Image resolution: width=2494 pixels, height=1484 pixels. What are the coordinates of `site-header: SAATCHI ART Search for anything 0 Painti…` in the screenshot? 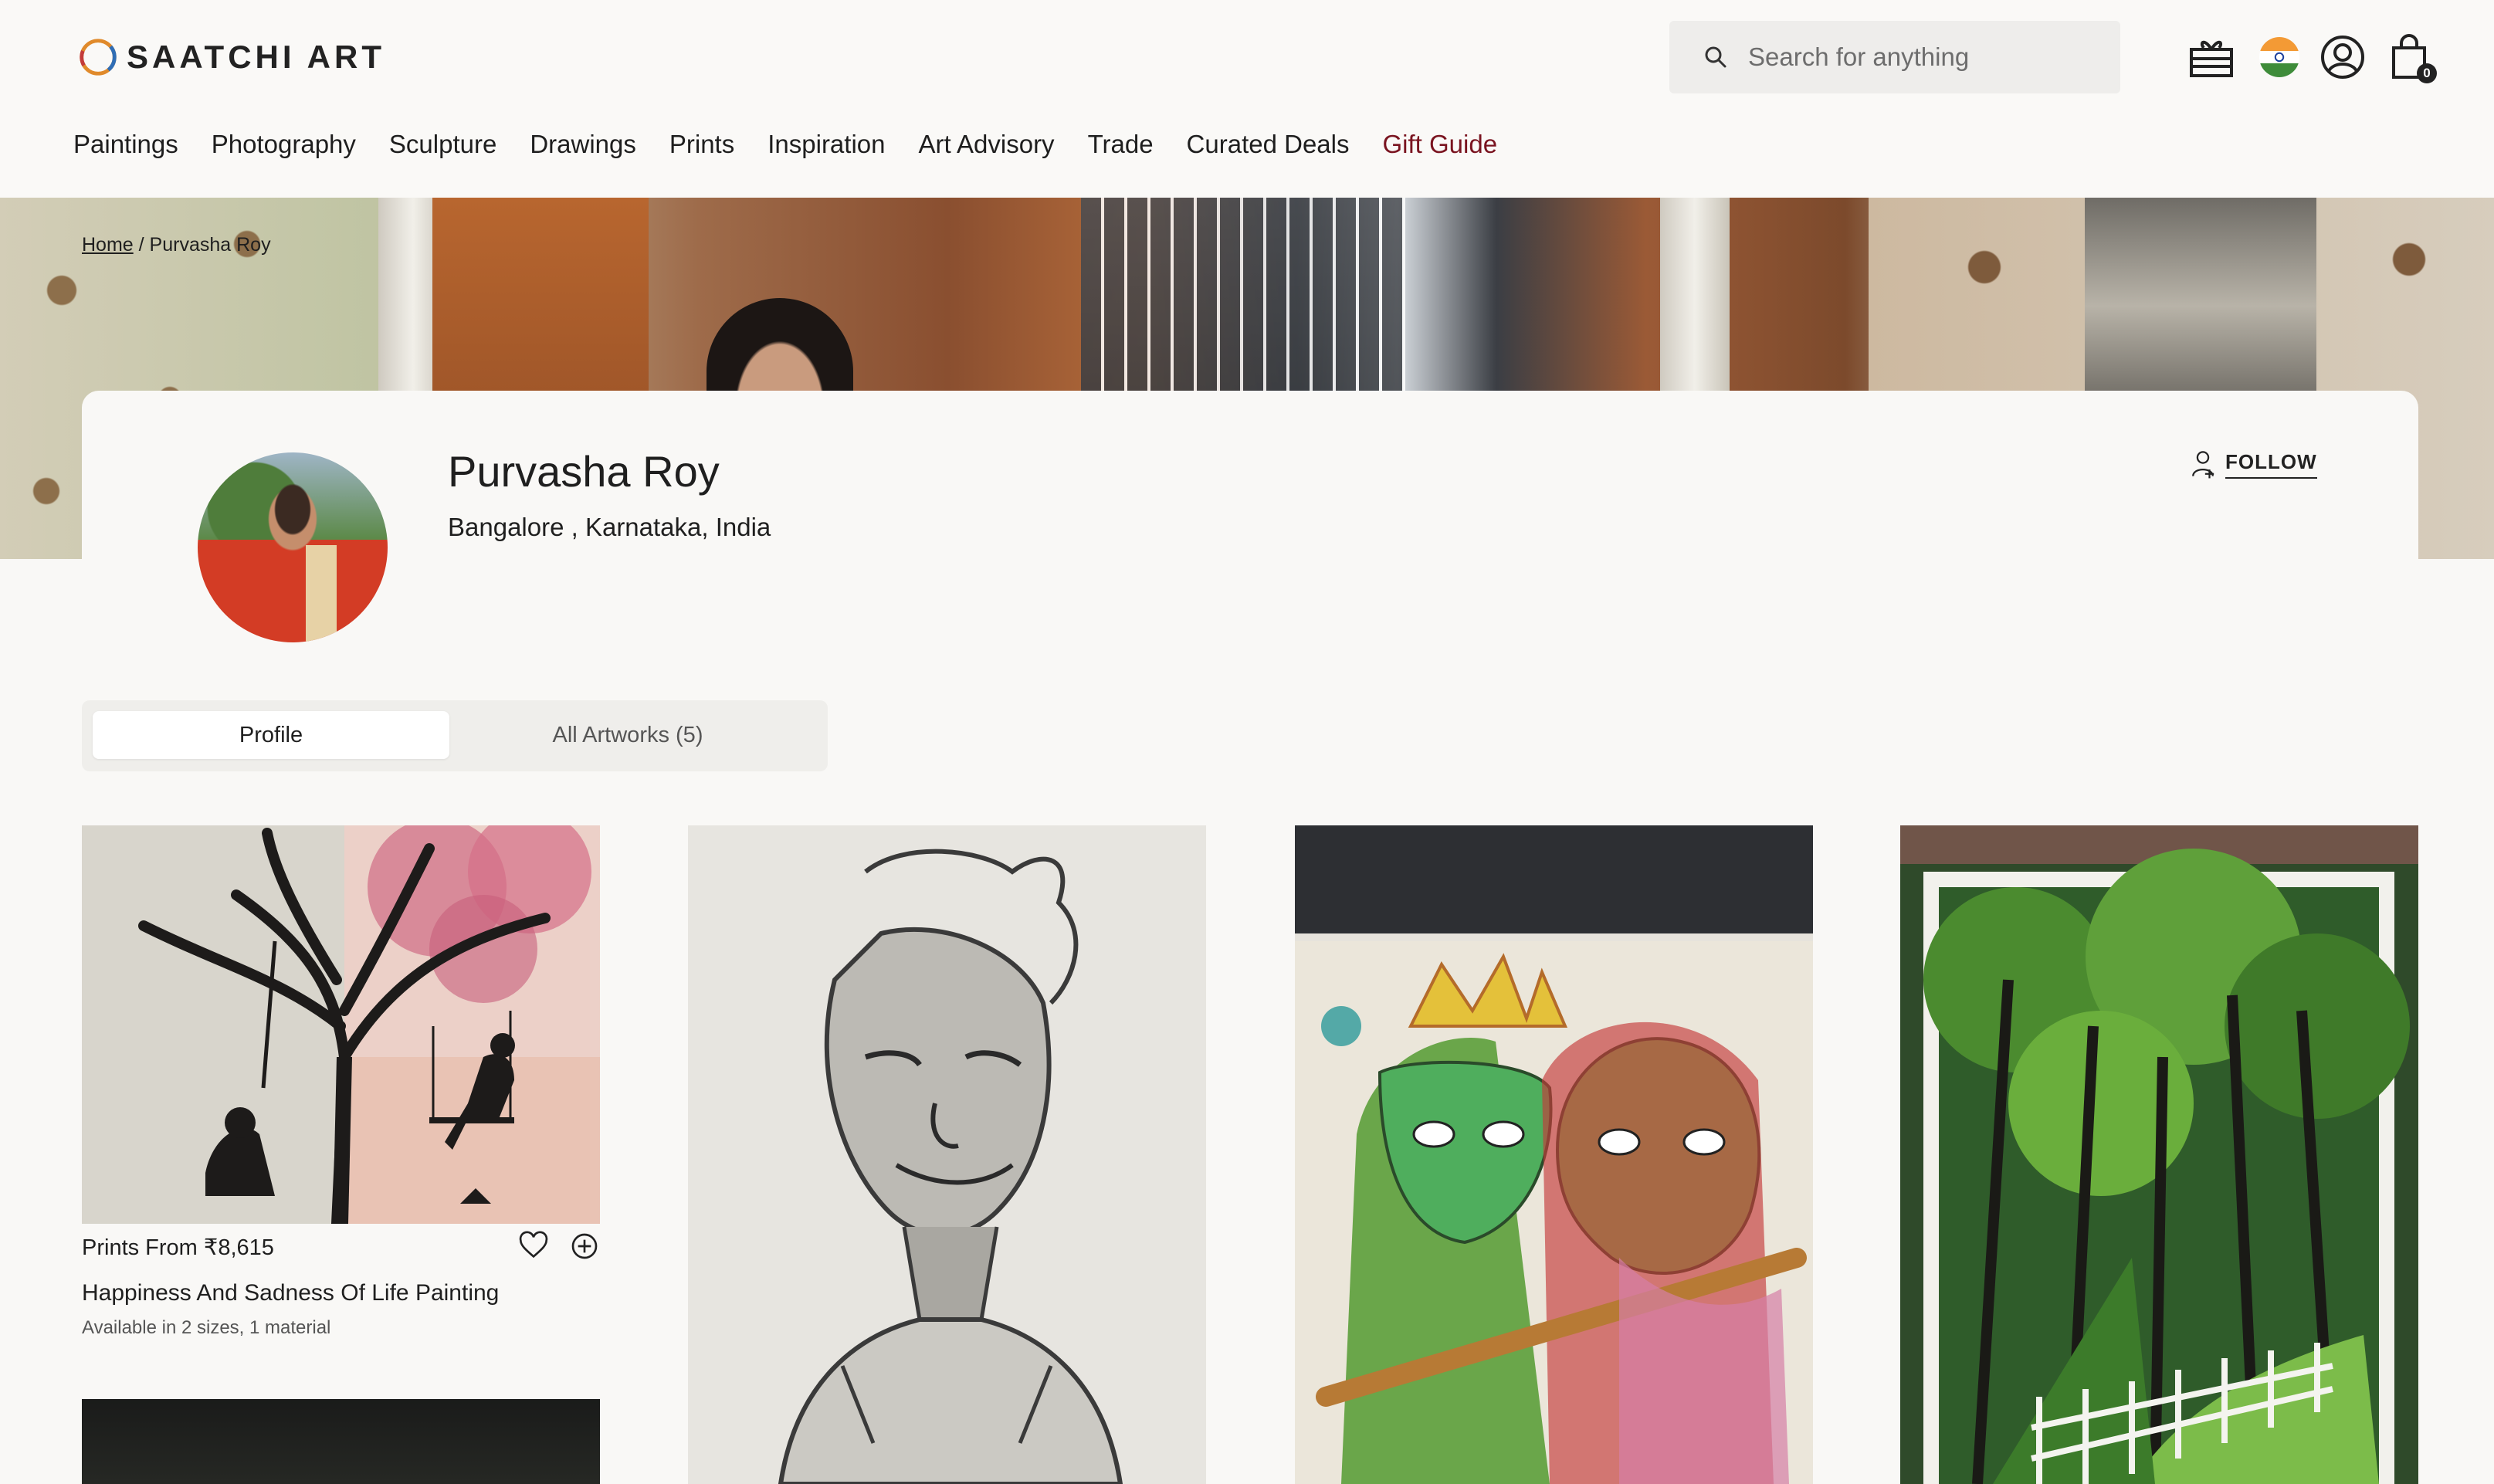 It's located at (1247, 99).